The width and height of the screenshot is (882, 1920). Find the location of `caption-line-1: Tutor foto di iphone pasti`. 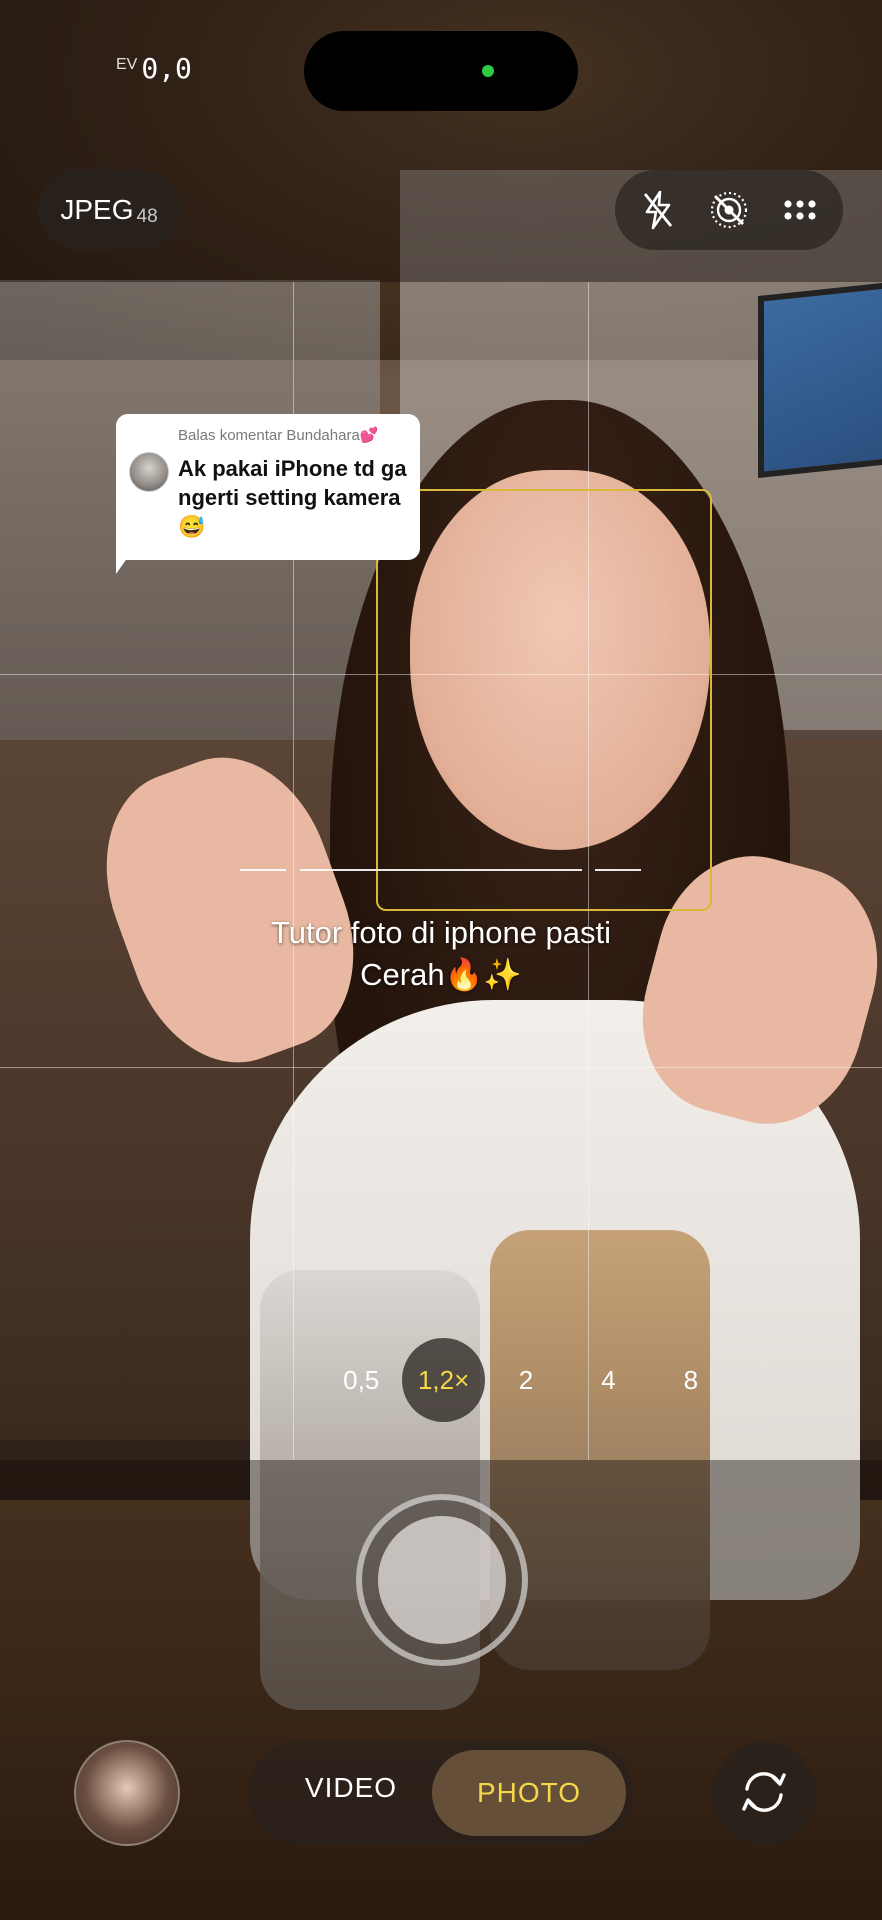

caption-line-1: Tutor foto di iphone pasti is located at coordinates (441, 932).